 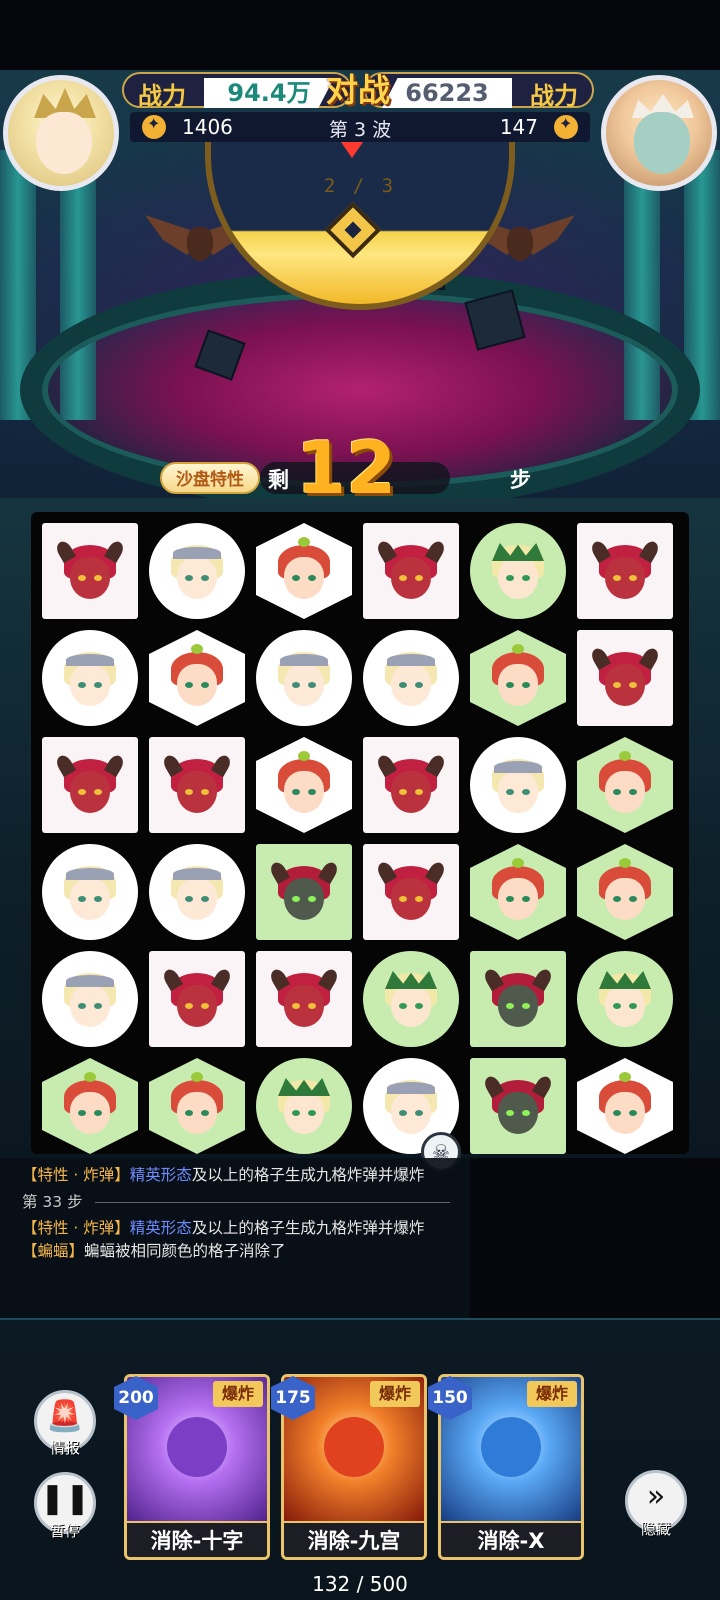 What do you see at coordinates (659, 133) in the screenshot?
I see `enemy-avatar` at bounding box center [659, 133].